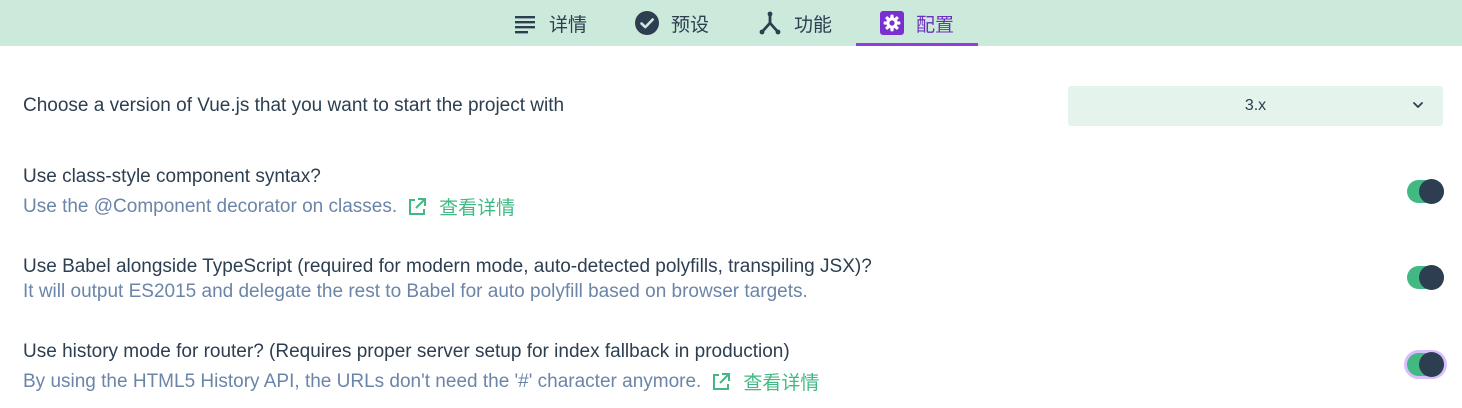 The image size is (1462, 408). Describe the element at coordinates (646, 23) in the screenshot. I see `check-circle-icon` at that location.